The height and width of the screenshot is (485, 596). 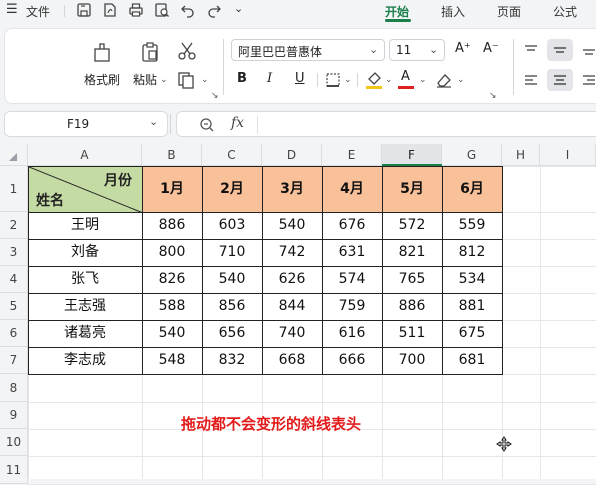 What do you see at coordinates (187, 80) in the screenshot?
I see `copy-icon` at bounding box center [187, 80].